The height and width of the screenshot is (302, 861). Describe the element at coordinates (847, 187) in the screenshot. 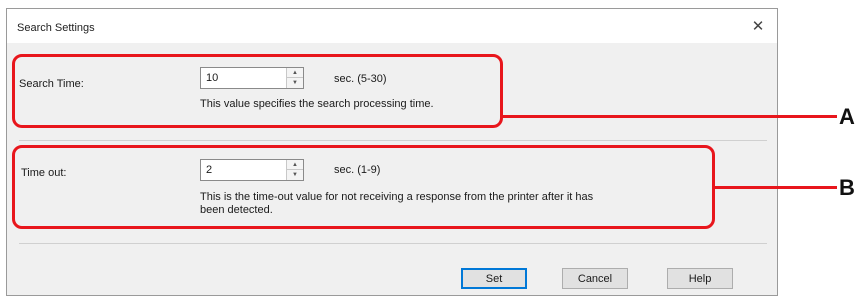

I see `callout-label-b: B` at that location.